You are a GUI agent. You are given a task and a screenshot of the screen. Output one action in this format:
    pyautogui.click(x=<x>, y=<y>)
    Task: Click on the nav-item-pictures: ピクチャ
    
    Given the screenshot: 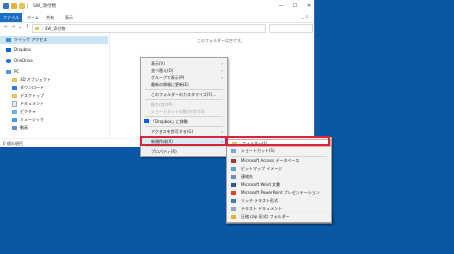 What is the action you would take?
    pyautogui.click(x=24, y=112)
    